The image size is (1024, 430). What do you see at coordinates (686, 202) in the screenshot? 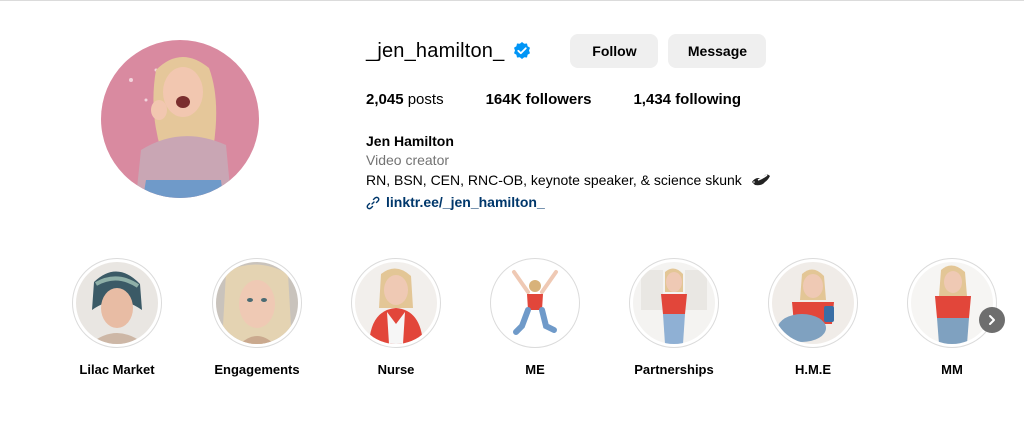
I see `bio-link: linktr.ee/_jen_hamilton_` at bounding box center [686, 202].